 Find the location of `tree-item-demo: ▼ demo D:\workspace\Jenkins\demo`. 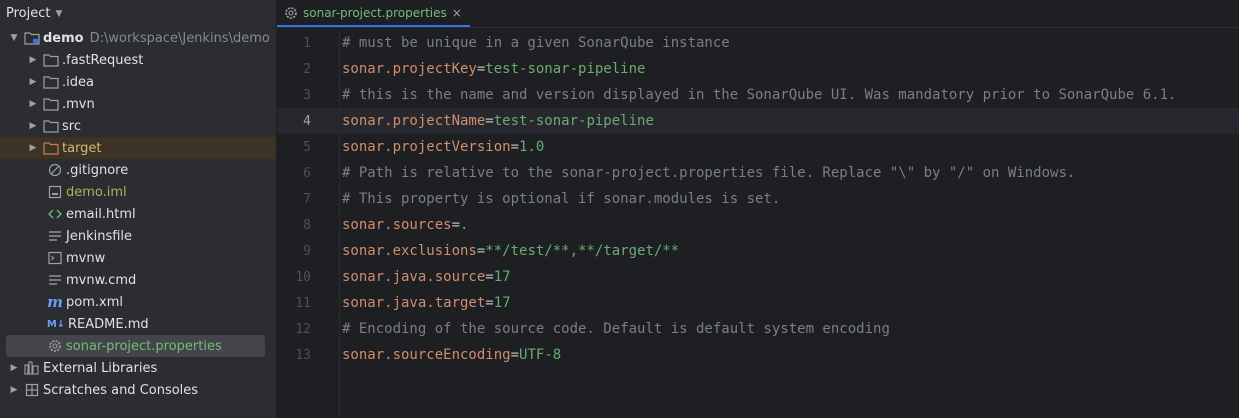

tree-item-demo: ▼ demo D:\workspace\Jenkins\demo is located at coordinates (138, 38).